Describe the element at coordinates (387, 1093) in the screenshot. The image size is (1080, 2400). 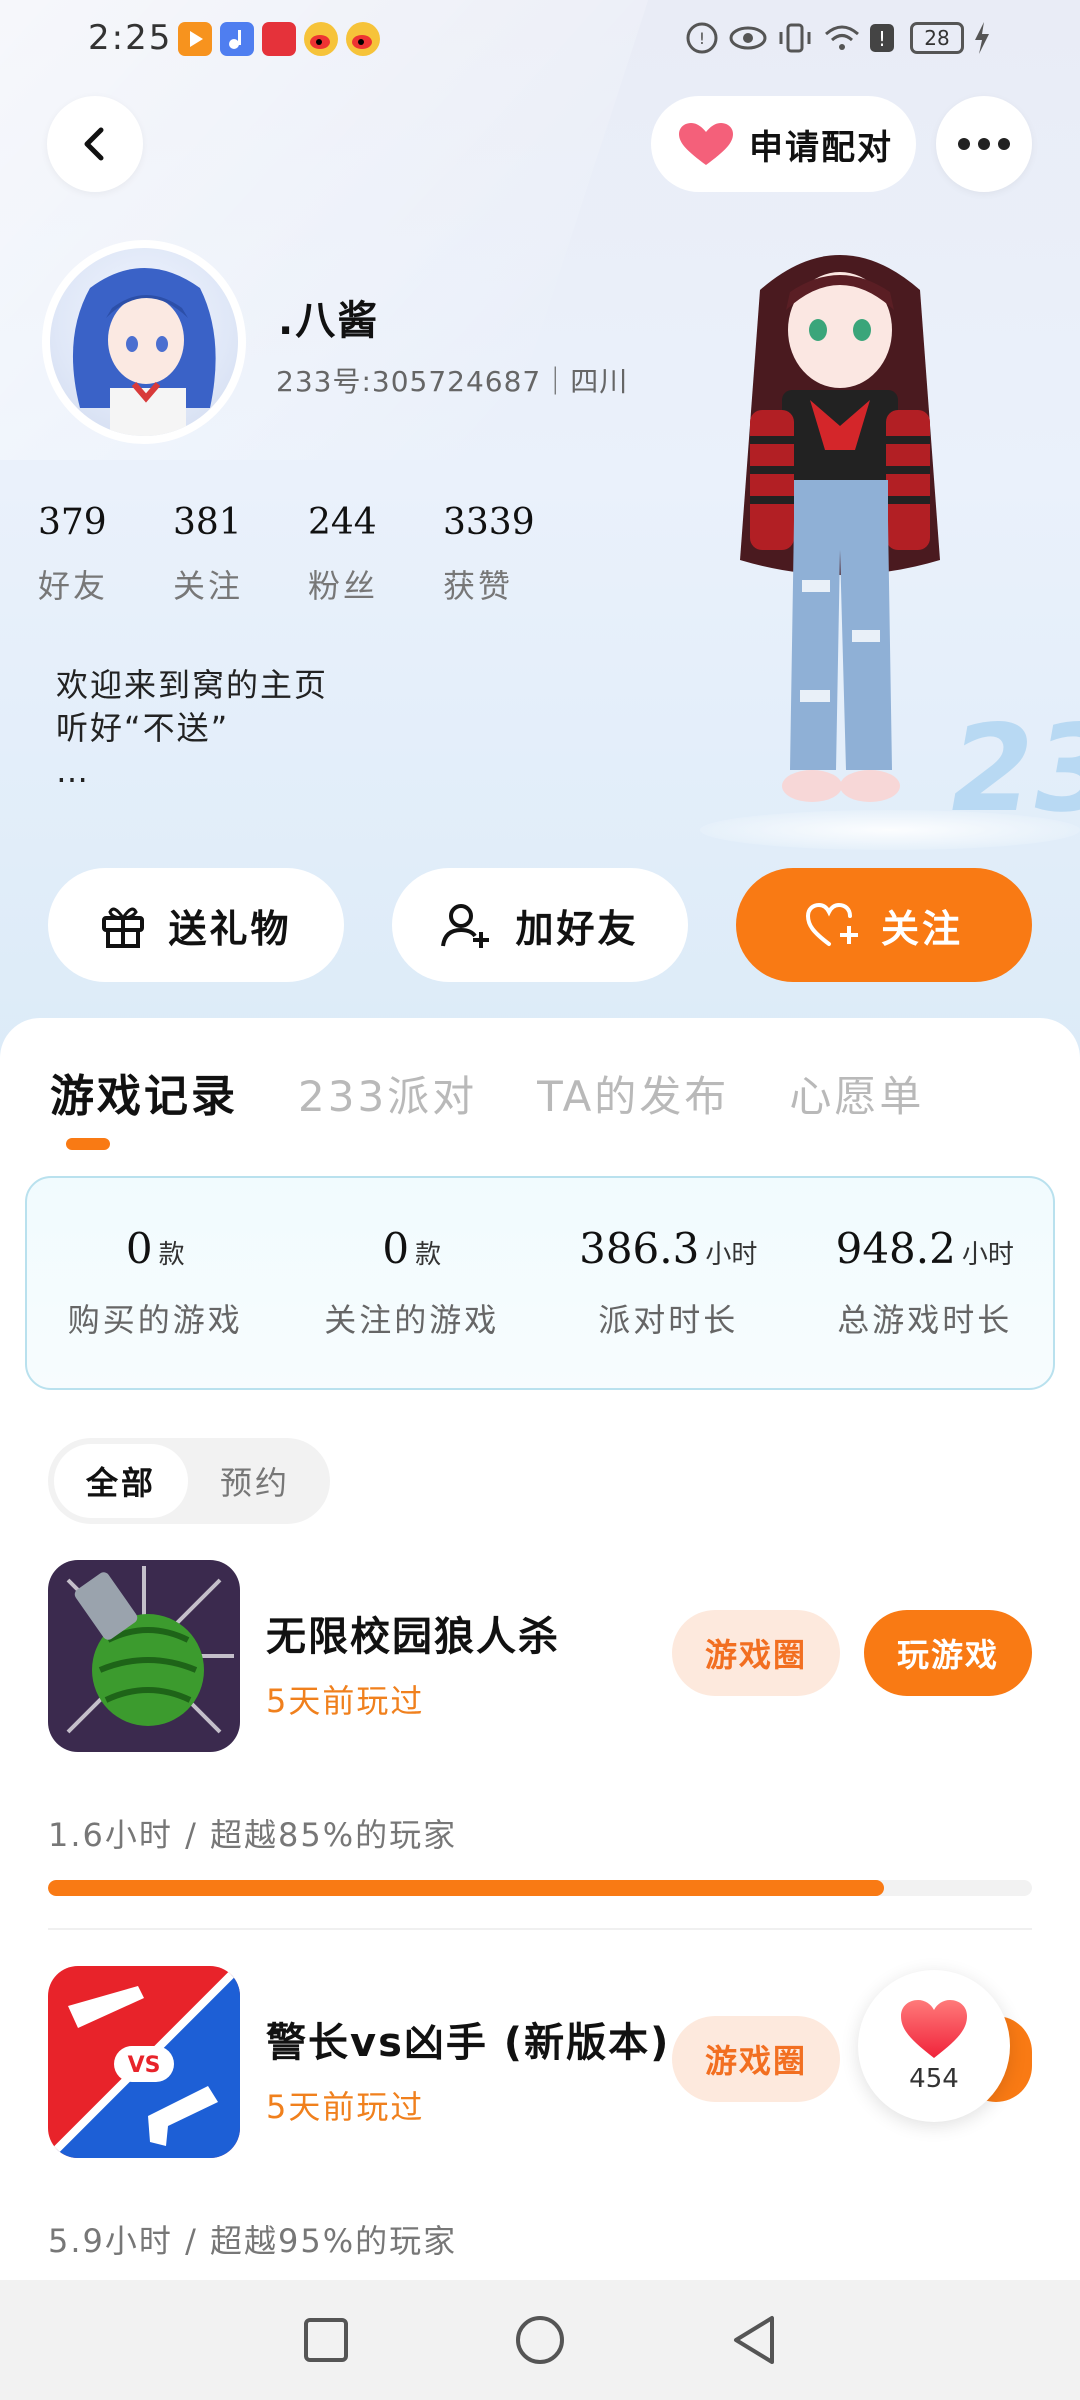
I see `tab-233-party: 233派对` at that location.